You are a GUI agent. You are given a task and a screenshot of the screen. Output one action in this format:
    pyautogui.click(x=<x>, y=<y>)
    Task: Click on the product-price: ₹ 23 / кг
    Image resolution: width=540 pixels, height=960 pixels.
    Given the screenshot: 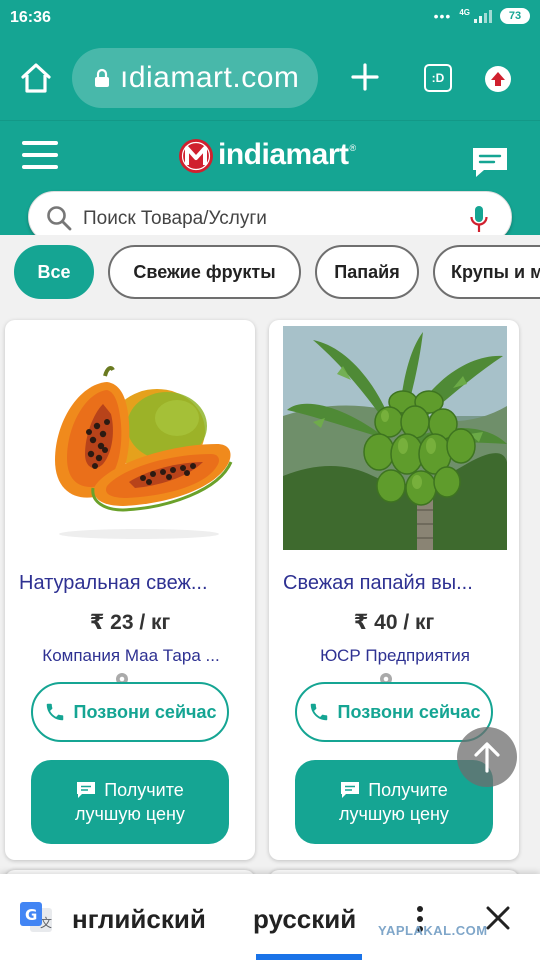 What is the action you would take?
    pyautogui.click(x=130, y=622)
    